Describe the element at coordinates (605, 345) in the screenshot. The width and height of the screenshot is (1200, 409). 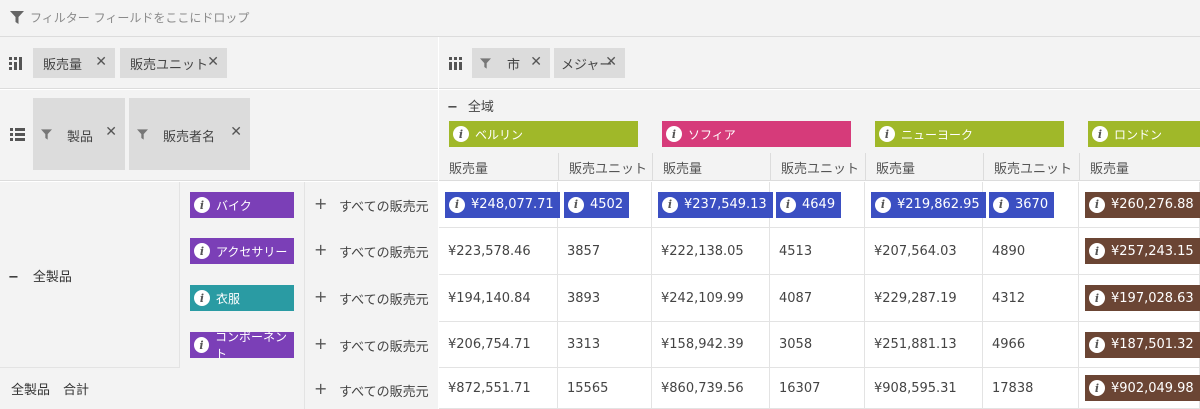
I see `data-cell: 3313` at that location.